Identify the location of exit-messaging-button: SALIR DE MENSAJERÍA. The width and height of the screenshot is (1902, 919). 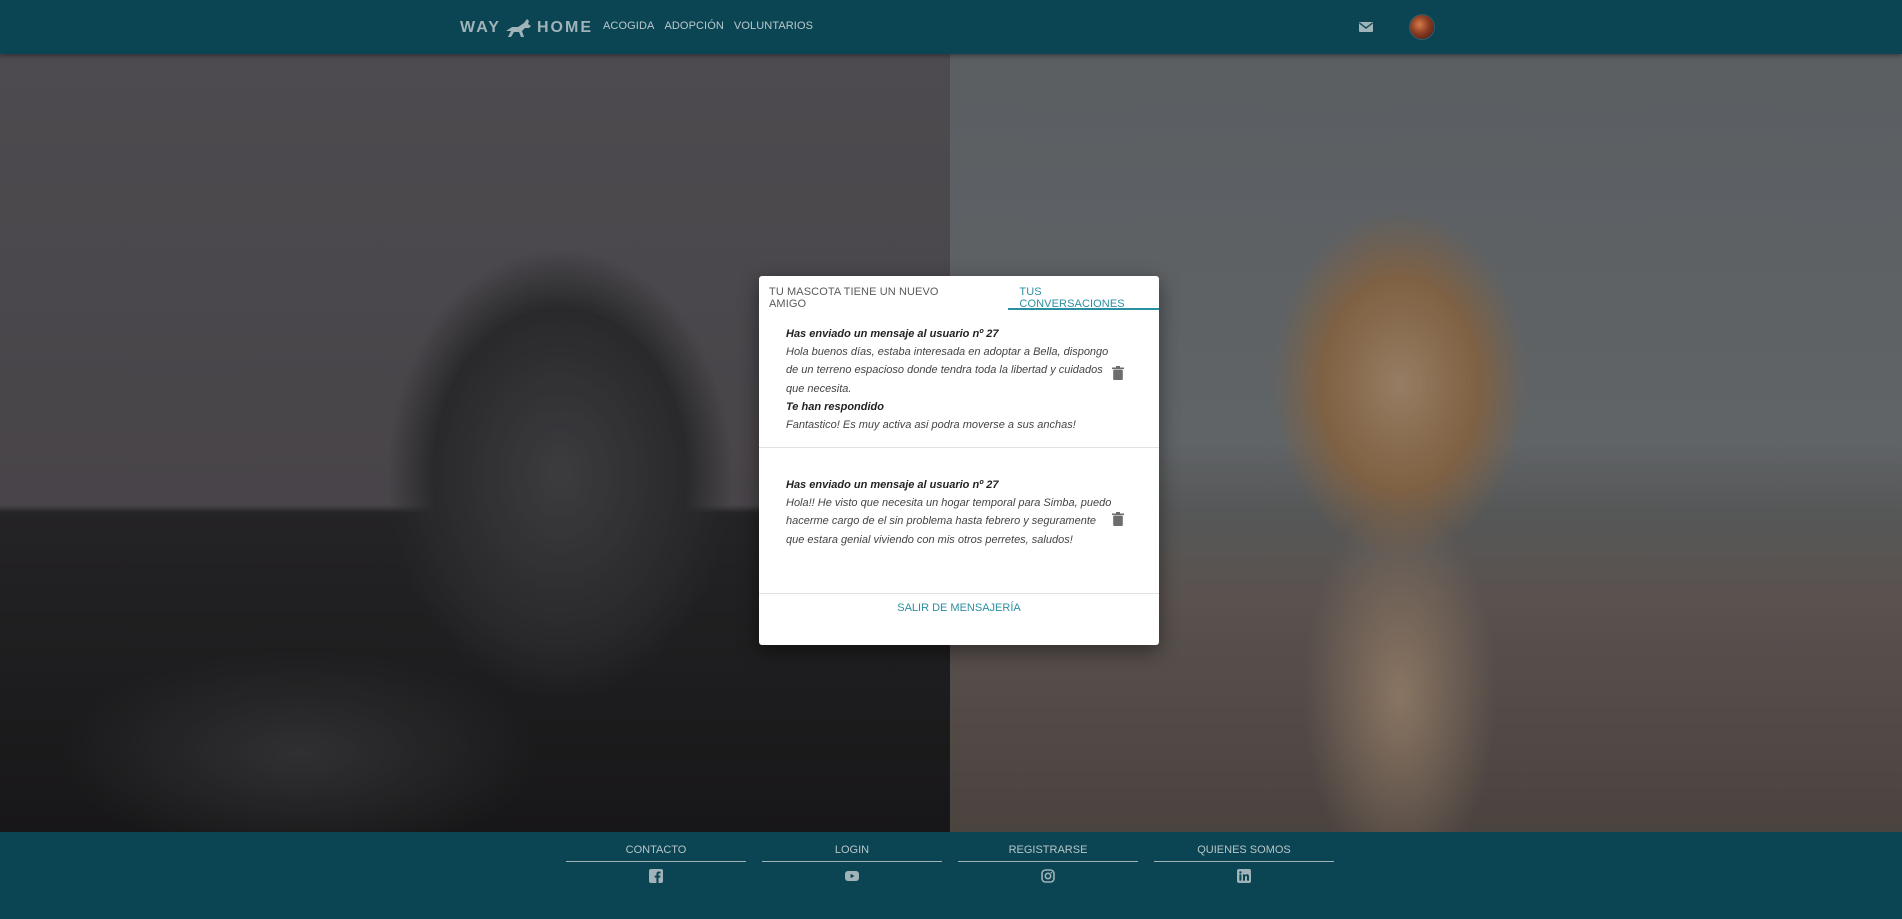
(959, 619).